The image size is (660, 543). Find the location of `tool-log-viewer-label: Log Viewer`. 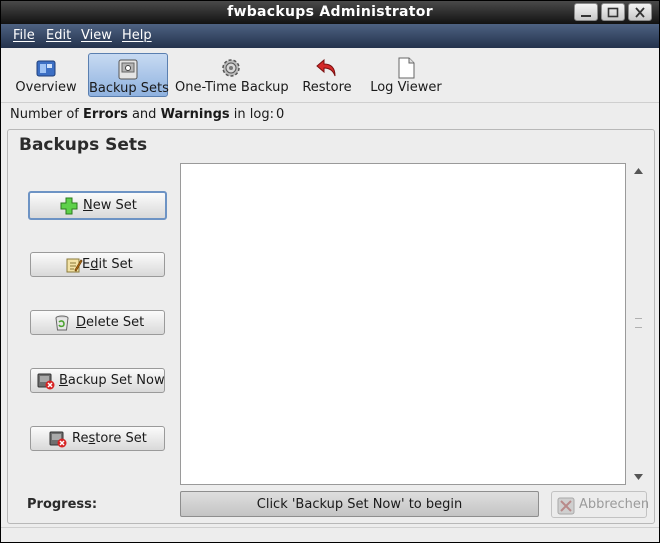

tool-log-viewer-label: Log Viewer is located at coordinates (406, 87).